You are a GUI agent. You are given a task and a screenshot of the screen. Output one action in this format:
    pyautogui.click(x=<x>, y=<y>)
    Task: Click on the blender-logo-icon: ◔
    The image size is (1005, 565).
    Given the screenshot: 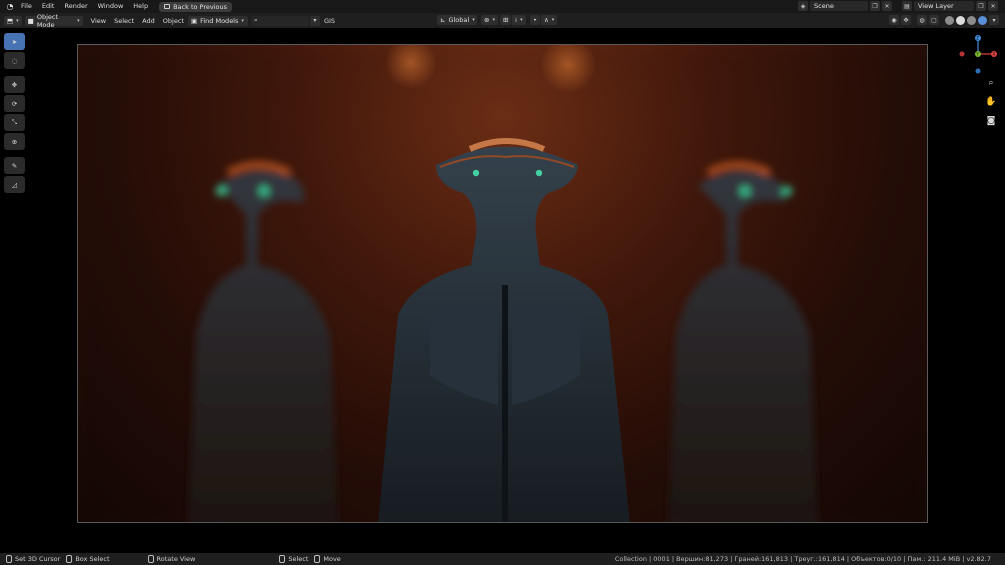 What is the action you would take?
    pyautogui.click(x=10, y=7)
    